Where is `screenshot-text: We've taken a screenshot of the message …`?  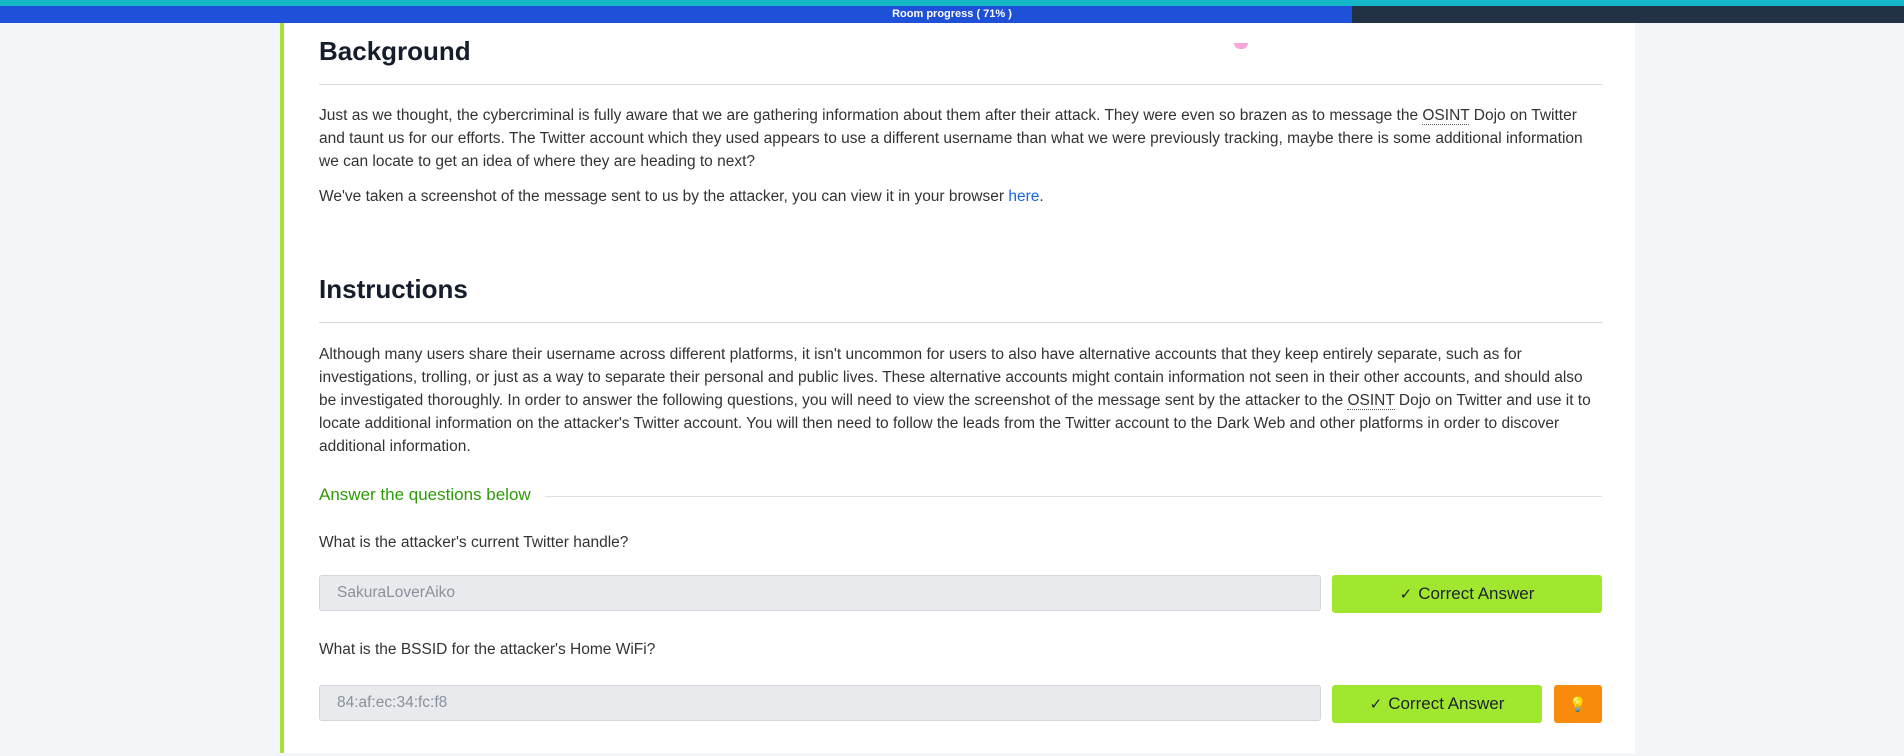 screenshot-text: We've taken a screenshot of the message … is located at coordinates (664, 196).